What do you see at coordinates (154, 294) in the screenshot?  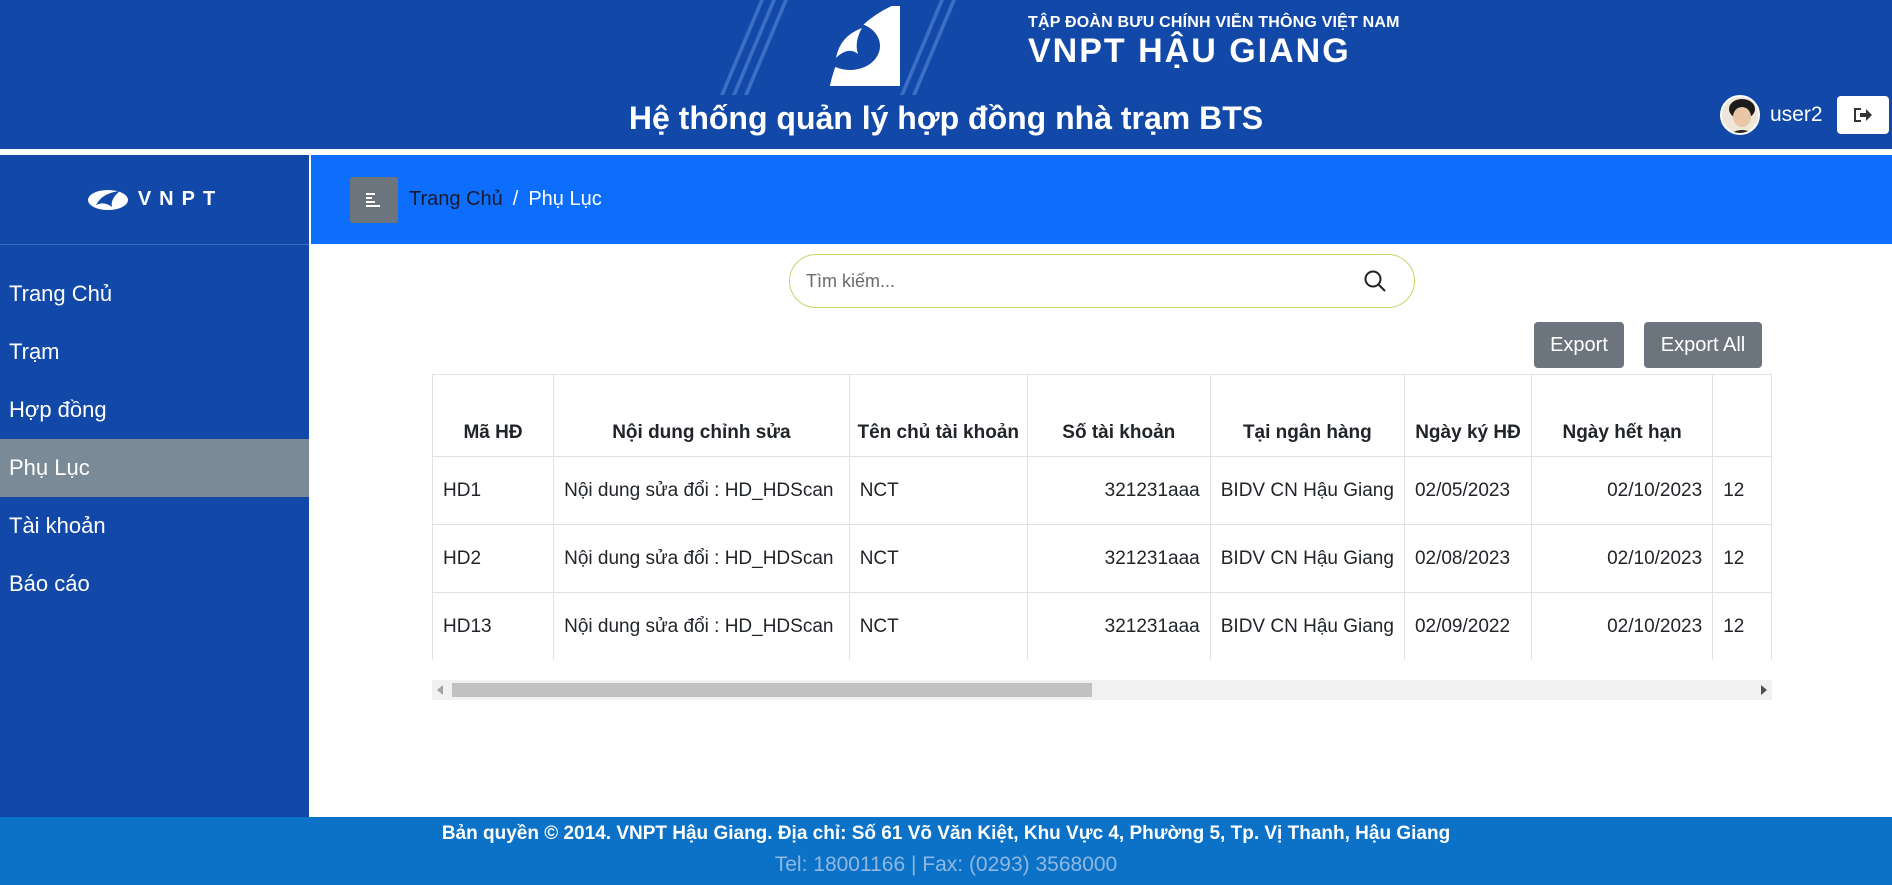 I see `sidebar-item-trang-chu: Trang Chủ` at bounding box center [154, 294].